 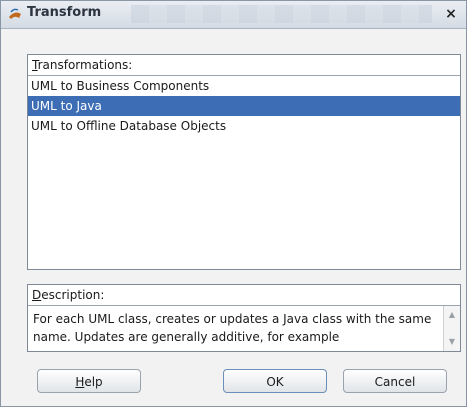 What do you see at coordinates (452, 342) in the screenshot?
I see `scroll-down-icon: ▼` at bounding box center [452, 342].